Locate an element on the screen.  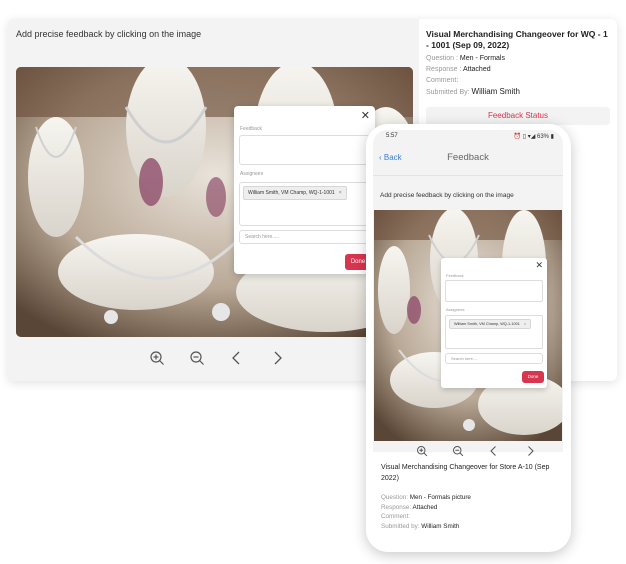
comment-label: Comment: is located at coordinates (442, 80).